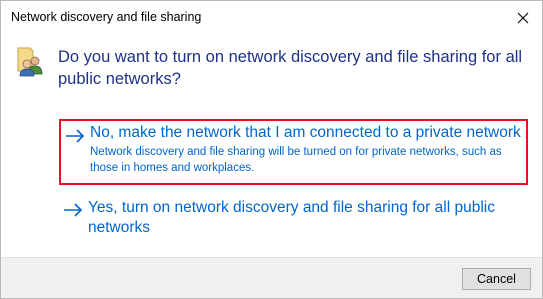 The height and width of the screenshot is (299, 543). Describe the element at coordinates (496, 279) in the screenshot. I see `cancel-button: Cancel` at that location.